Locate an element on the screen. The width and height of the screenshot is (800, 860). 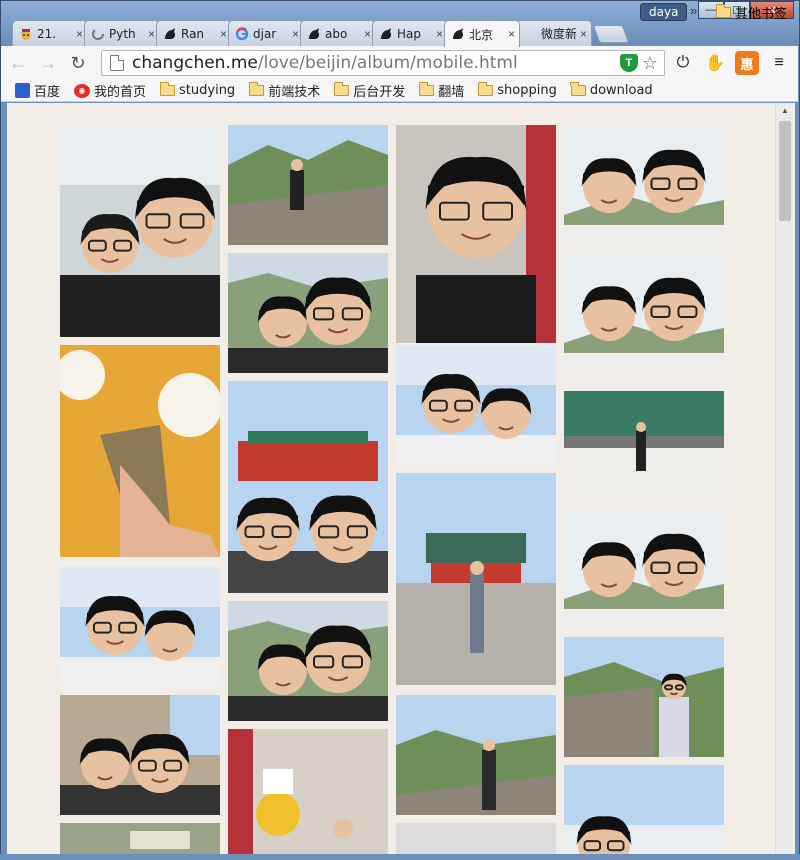
bookmark-folder: 翻墙 is located at coordinates (441, 90).